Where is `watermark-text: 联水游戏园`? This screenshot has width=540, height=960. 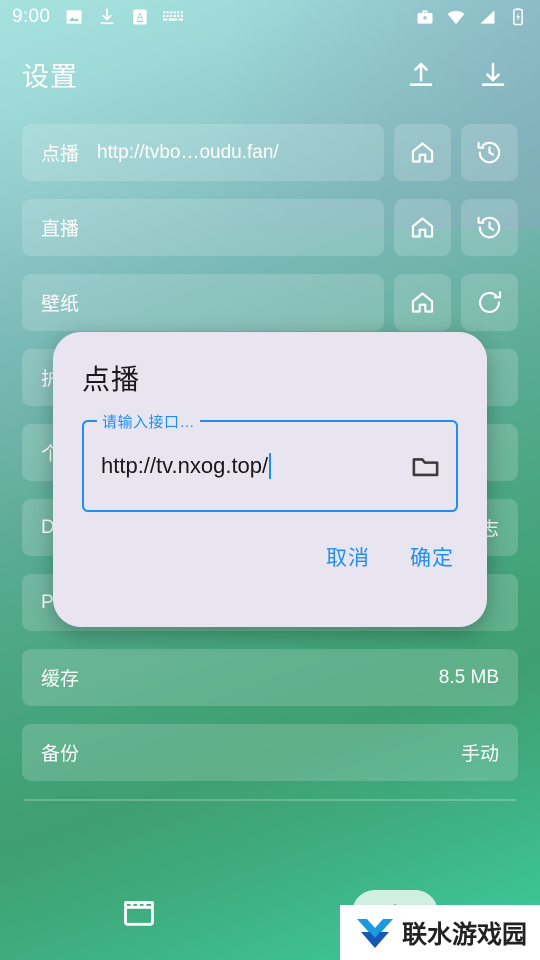 watermark-text: 联水游戏园 is located at coordinates (465, 934).